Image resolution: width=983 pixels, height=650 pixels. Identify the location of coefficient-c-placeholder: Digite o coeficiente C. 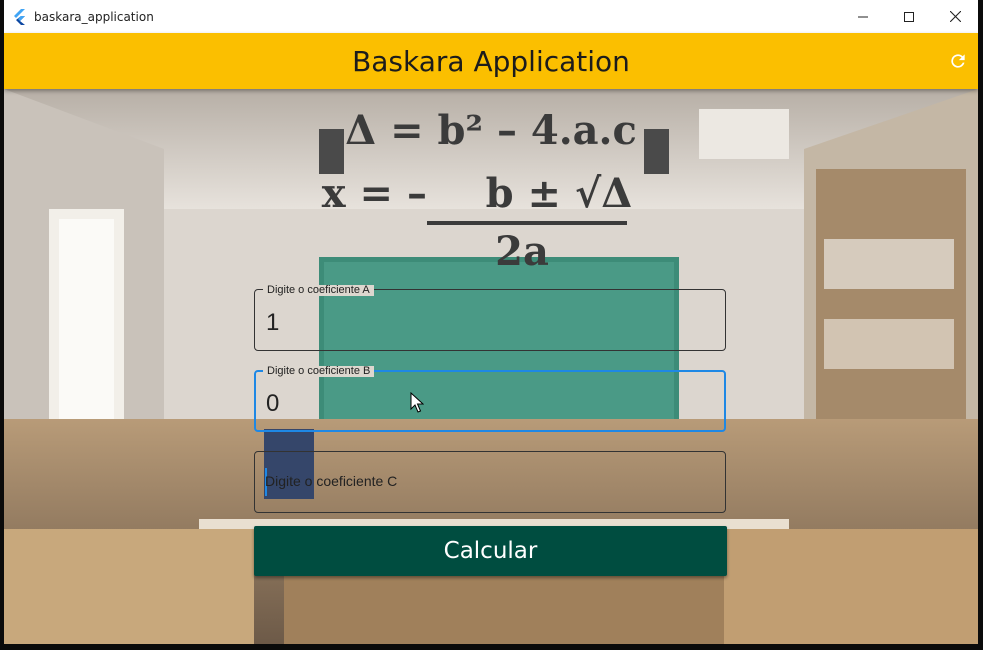
(331, 481).